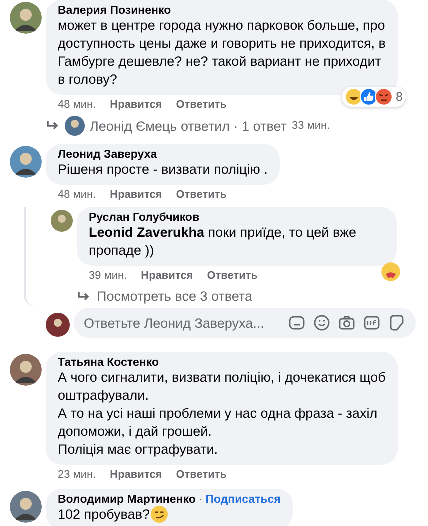 This screenshot has height=526, width=428. I want to click on like-reaction-icon, so click(369, 97).